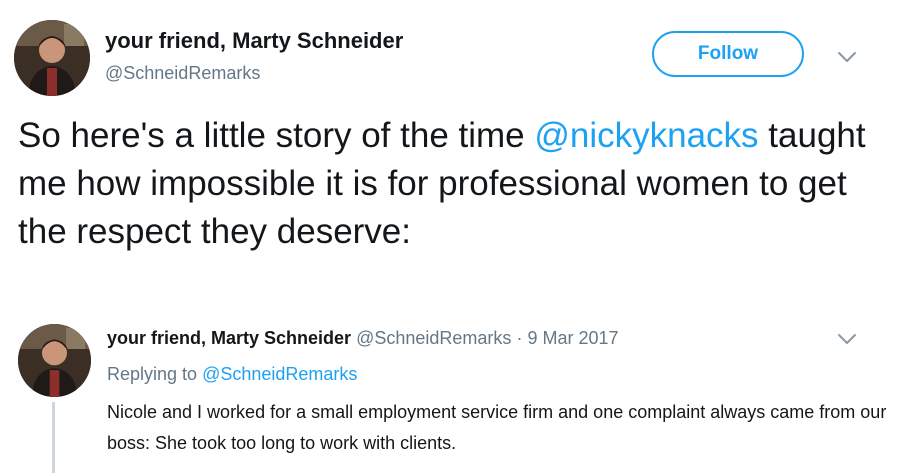 The width and height of the screenshot is (904, 473). I want to click on reply-date: 9 Mar 2017, so click(572, 338).